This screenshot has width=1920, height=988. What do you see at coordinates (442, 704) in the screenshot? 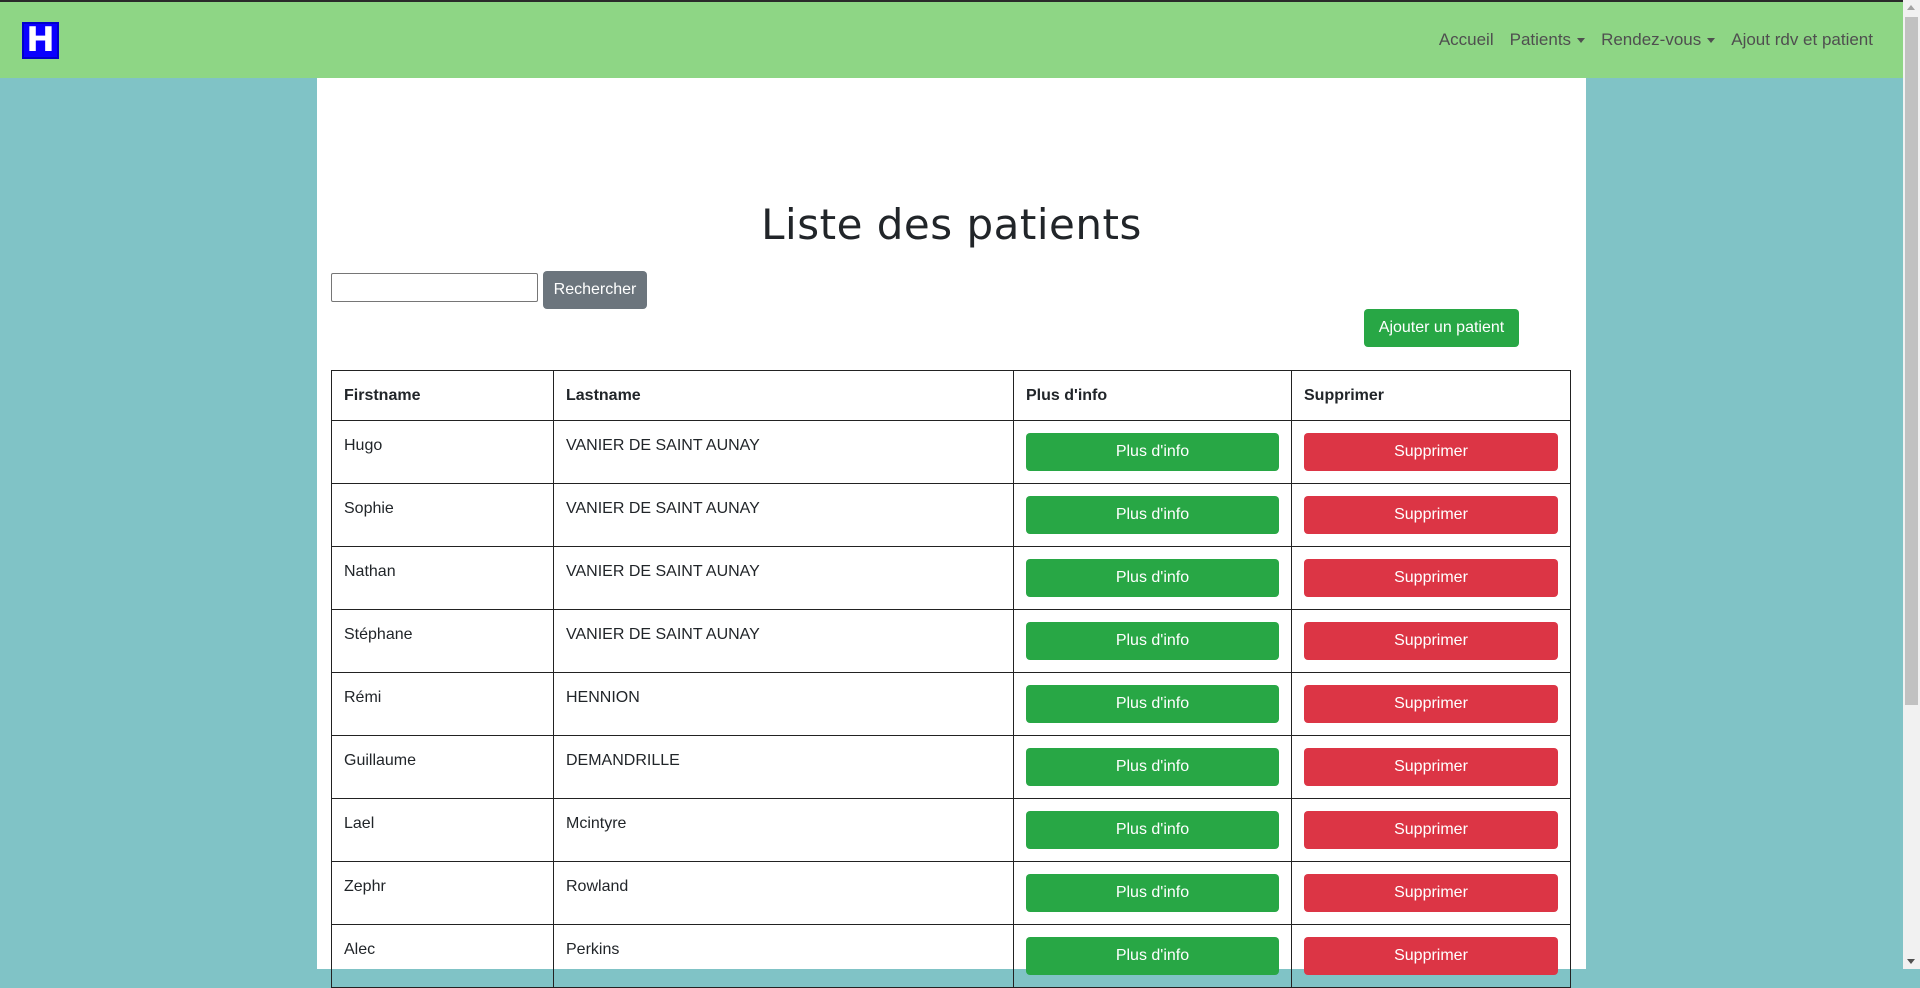
I see `cell-firstname: Rémi` at bounding box center [442, 704].